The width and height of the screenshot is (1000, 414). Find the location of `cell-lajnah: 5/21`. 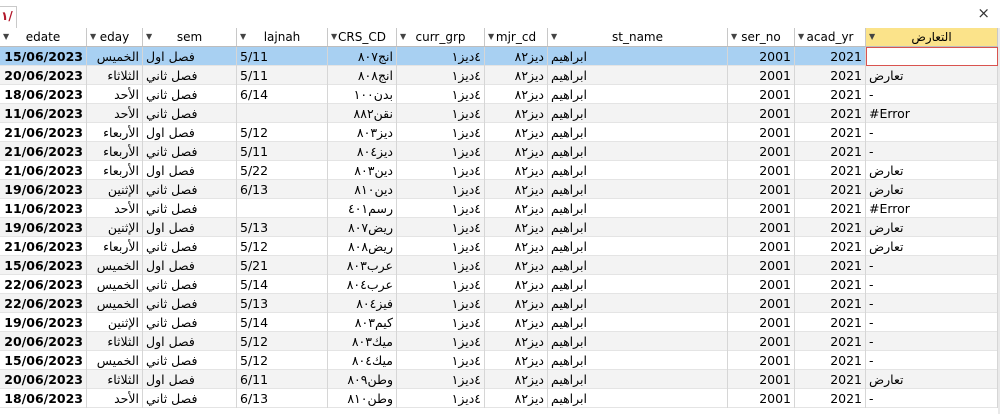

cell-lajnah: 5/21 is located at coordinates (282, 265).